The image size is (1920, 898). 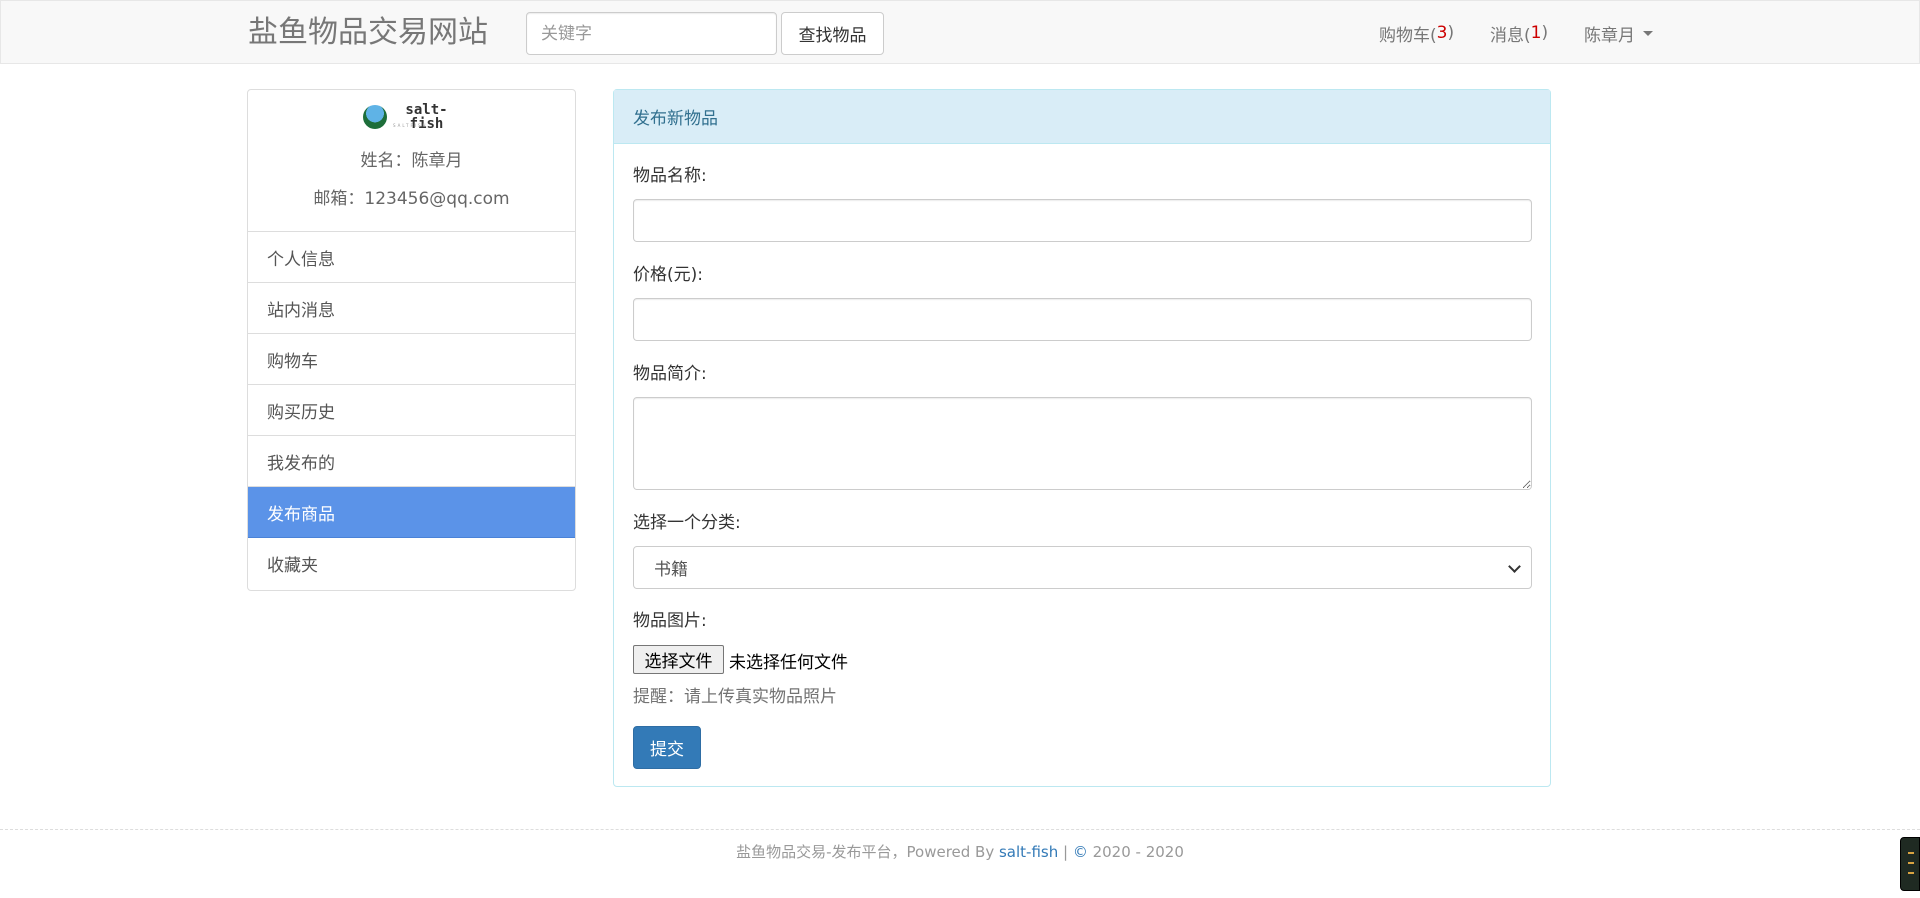 What do you see at coordinates (1408, 35) in the screenshot?
I see `cart-label: 购物车(` at bounding box center [1408, 35].